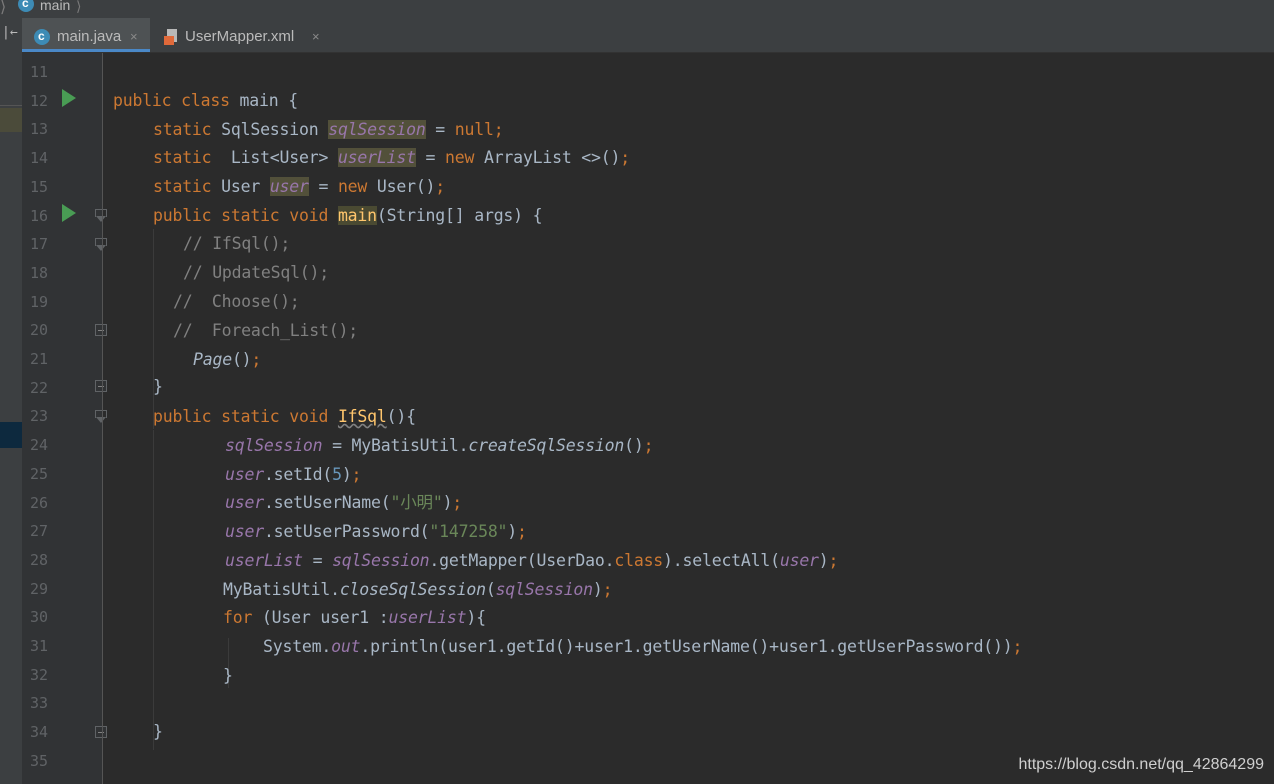 This screenshot has width=1274, height=784. I want to click on line-number: 31, so click(38, 646).